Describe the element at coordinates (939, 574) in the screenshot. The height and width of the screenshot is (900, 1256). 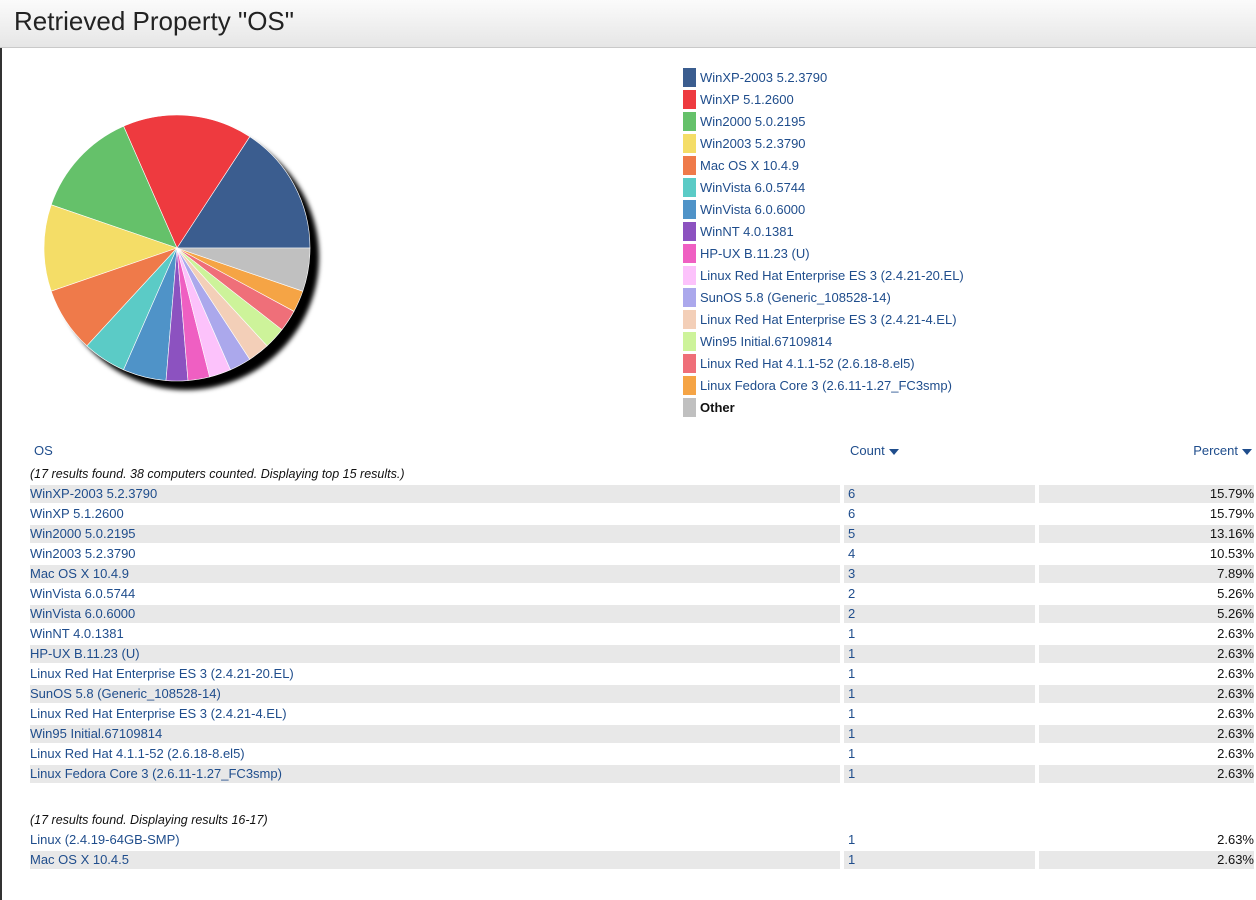
I see `count-link: 3` at that location.